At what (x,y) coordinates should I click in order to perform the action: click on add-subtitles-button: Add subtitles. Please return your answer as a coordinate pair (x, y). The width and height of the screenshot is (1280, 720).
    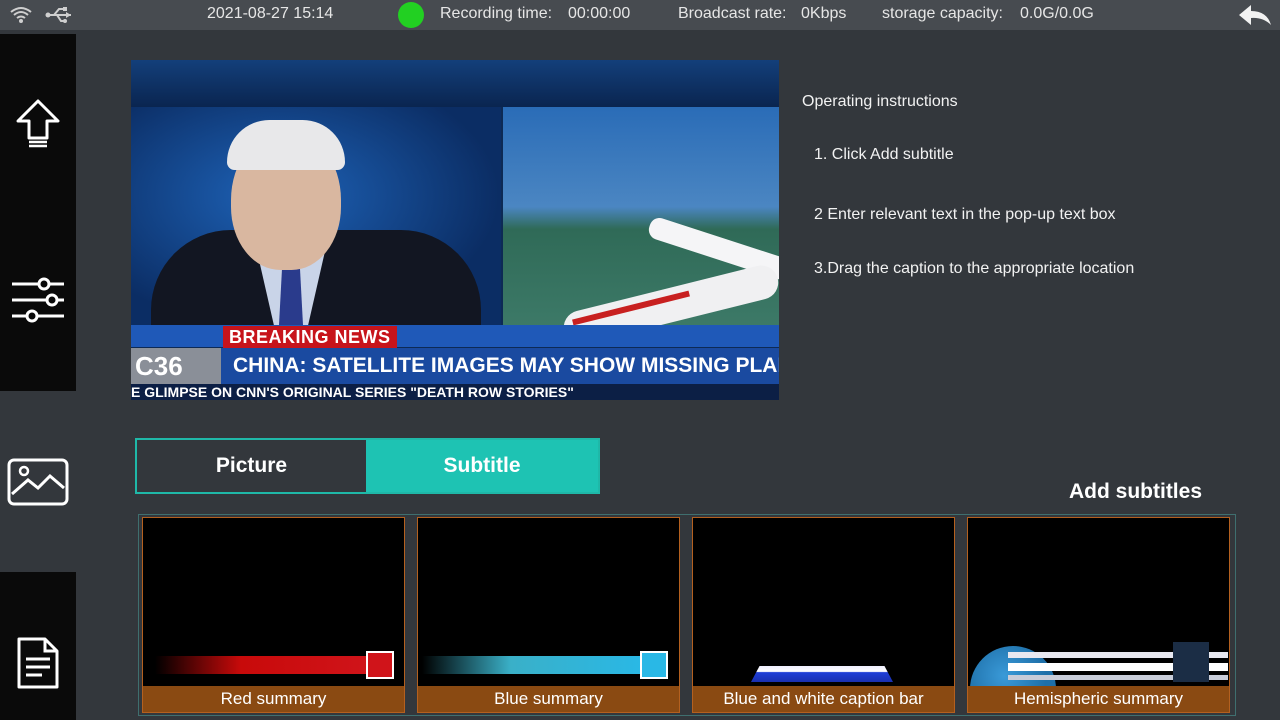
    Looking at the image, I should click on (1135, 492).